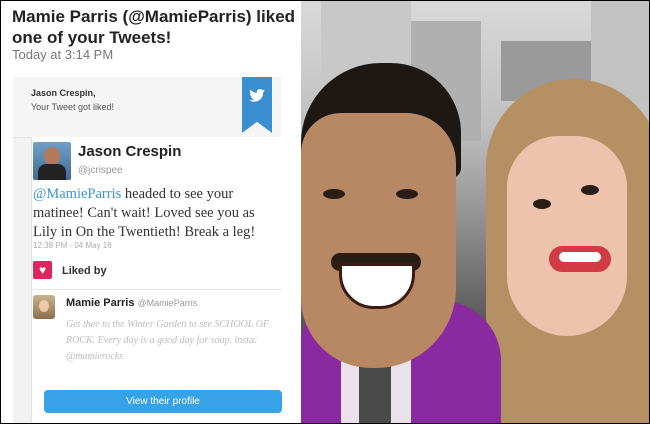  What do you see at coordinates (163, 401) in the screenshot?
I see `view-profile-button: View their profile` at bounding box center [163, 401].